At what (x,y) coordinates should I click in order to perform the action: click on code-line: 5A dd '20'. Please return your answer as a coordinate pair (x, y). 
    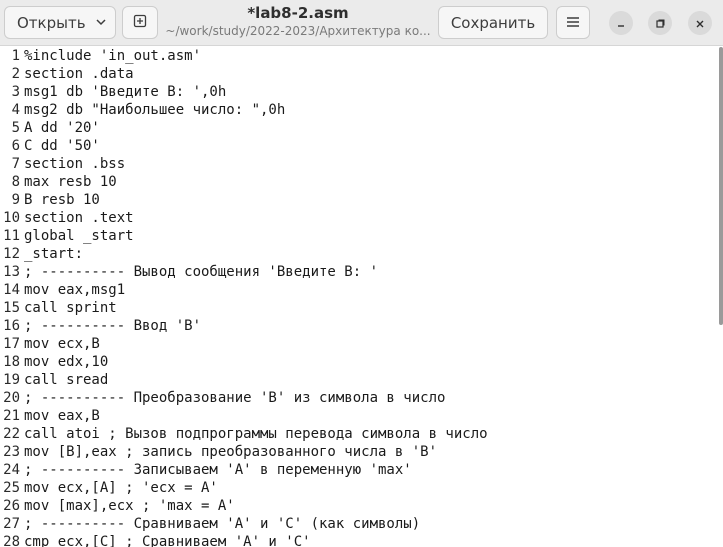
    Looking at the image, I should click on (50, 128).